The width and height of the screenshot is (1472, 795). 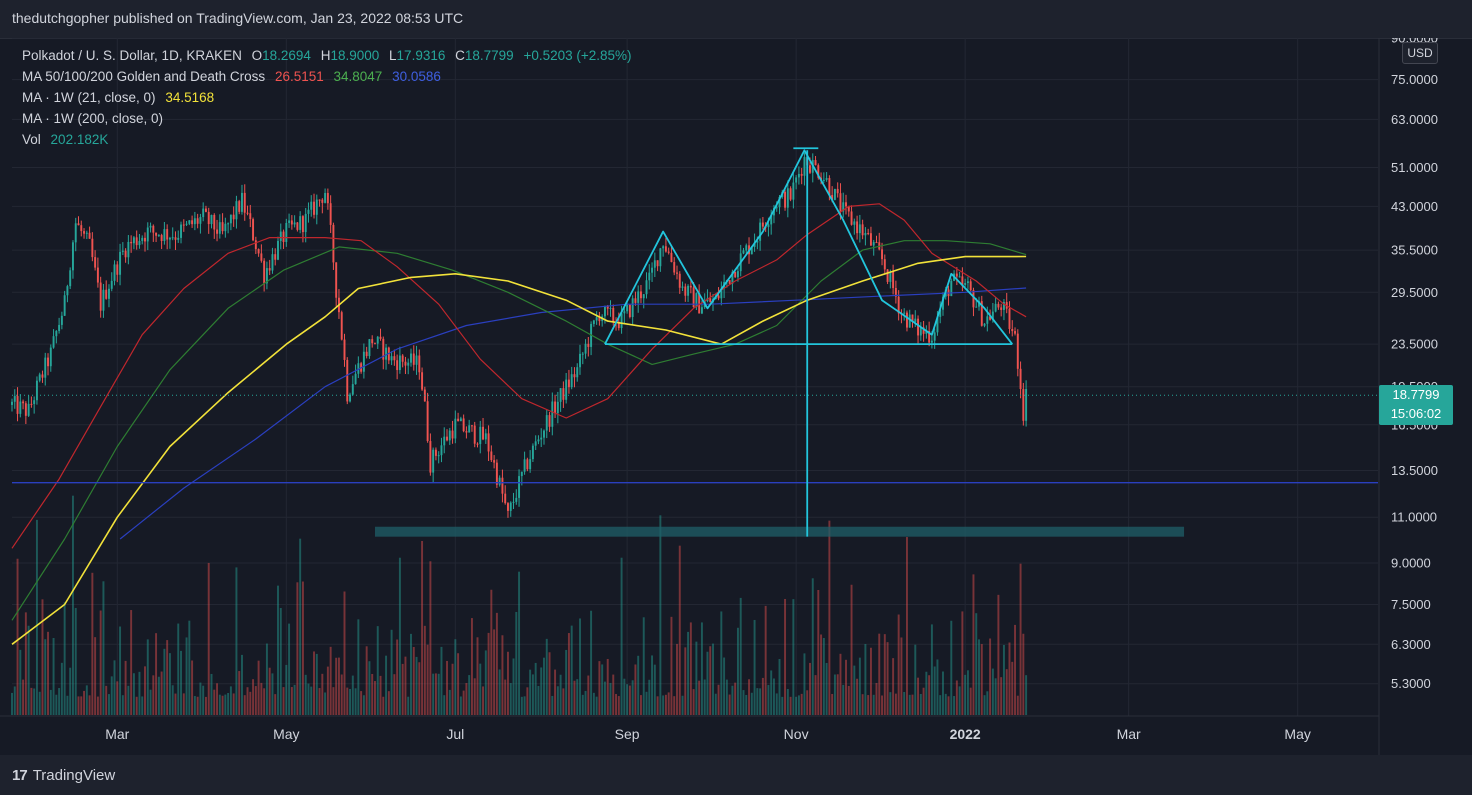 What do you see at coordinates (327, 97) in the screenshot?
I see `legend-ma21w-row: MA · 1W (21, close, 0) 34.5168` at bounding box center [327, 97].